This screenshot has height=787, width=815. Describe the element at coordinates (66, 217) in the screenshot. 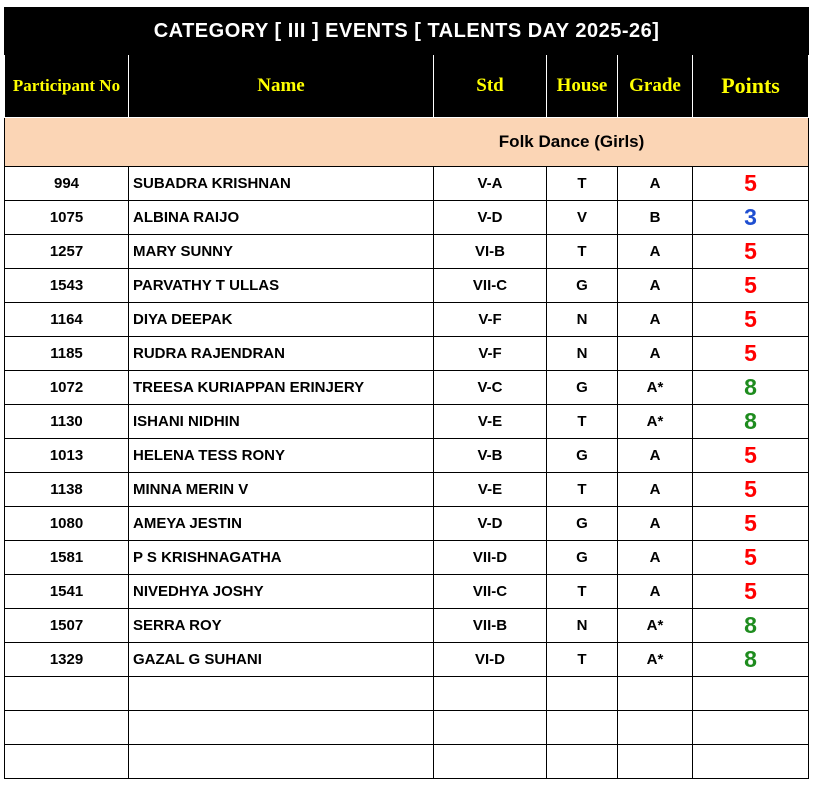

I see `participant-no-cell: 1075` at that location.